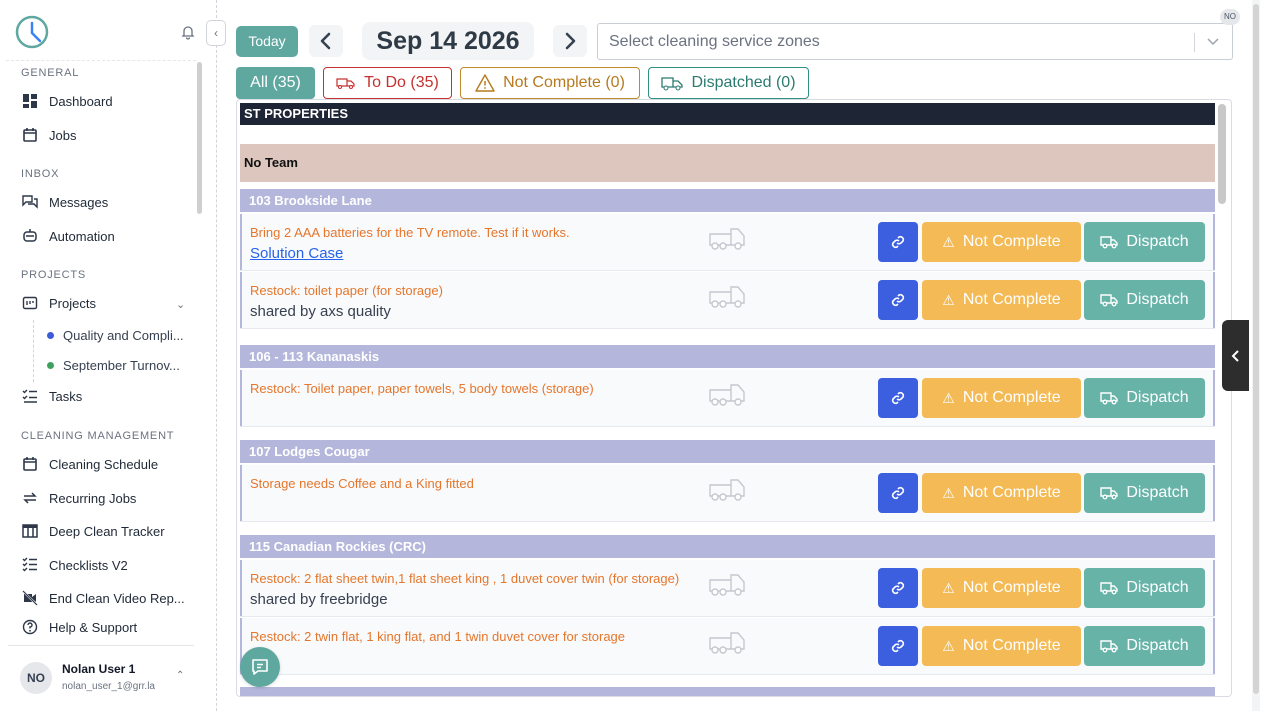  I want to click on sidebar-scrollbar, so click(199, 138).